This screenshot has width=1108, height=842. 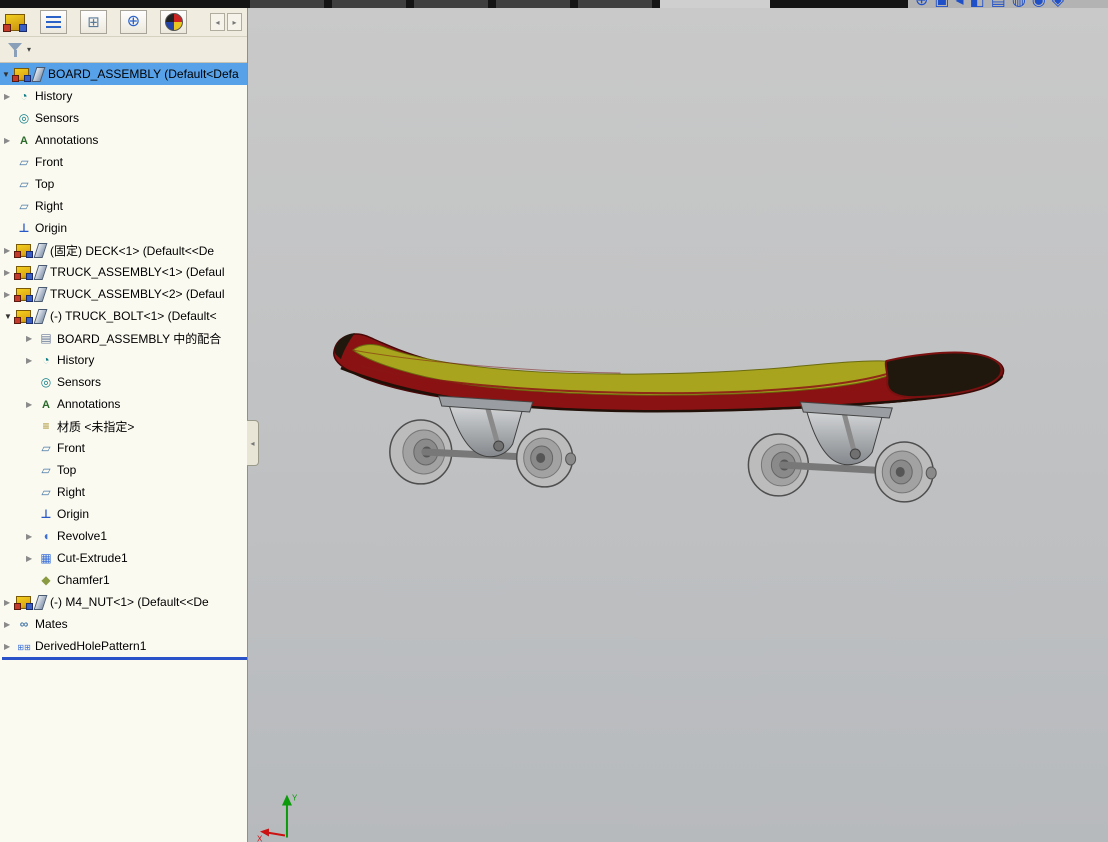 I want to click on scroll-left-button: ◂, so click(x=217, y=22).